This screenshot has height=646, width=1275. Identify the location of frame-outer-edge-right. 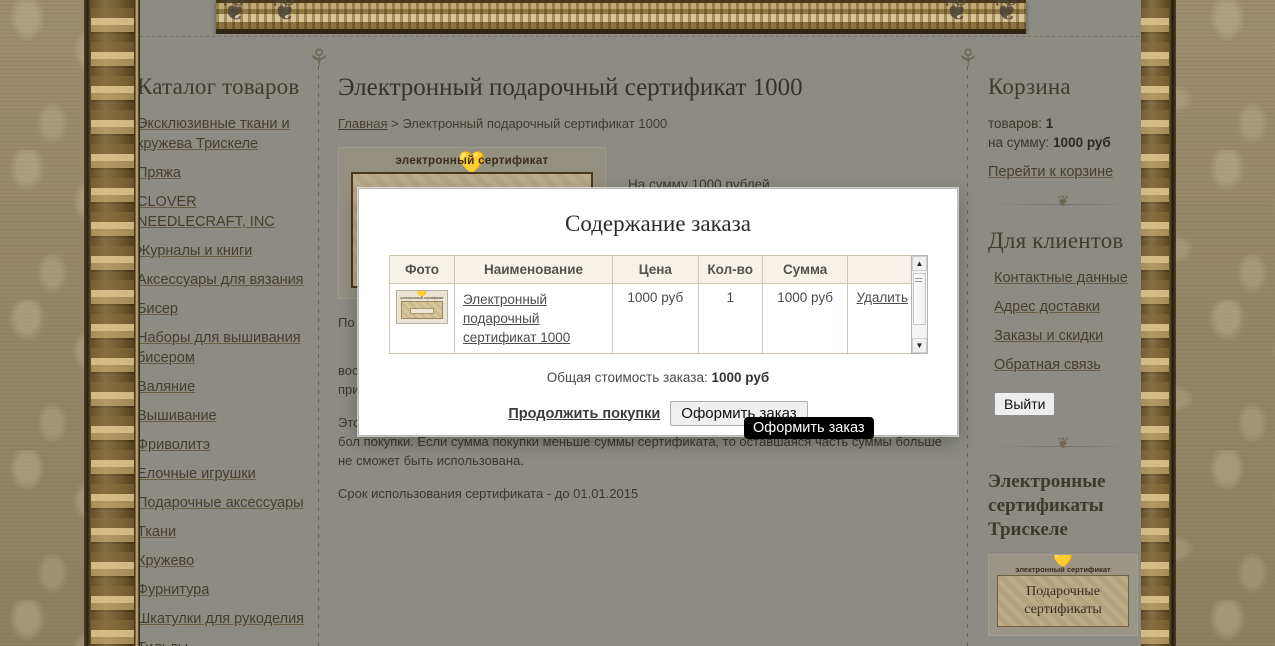
(1172, 323).